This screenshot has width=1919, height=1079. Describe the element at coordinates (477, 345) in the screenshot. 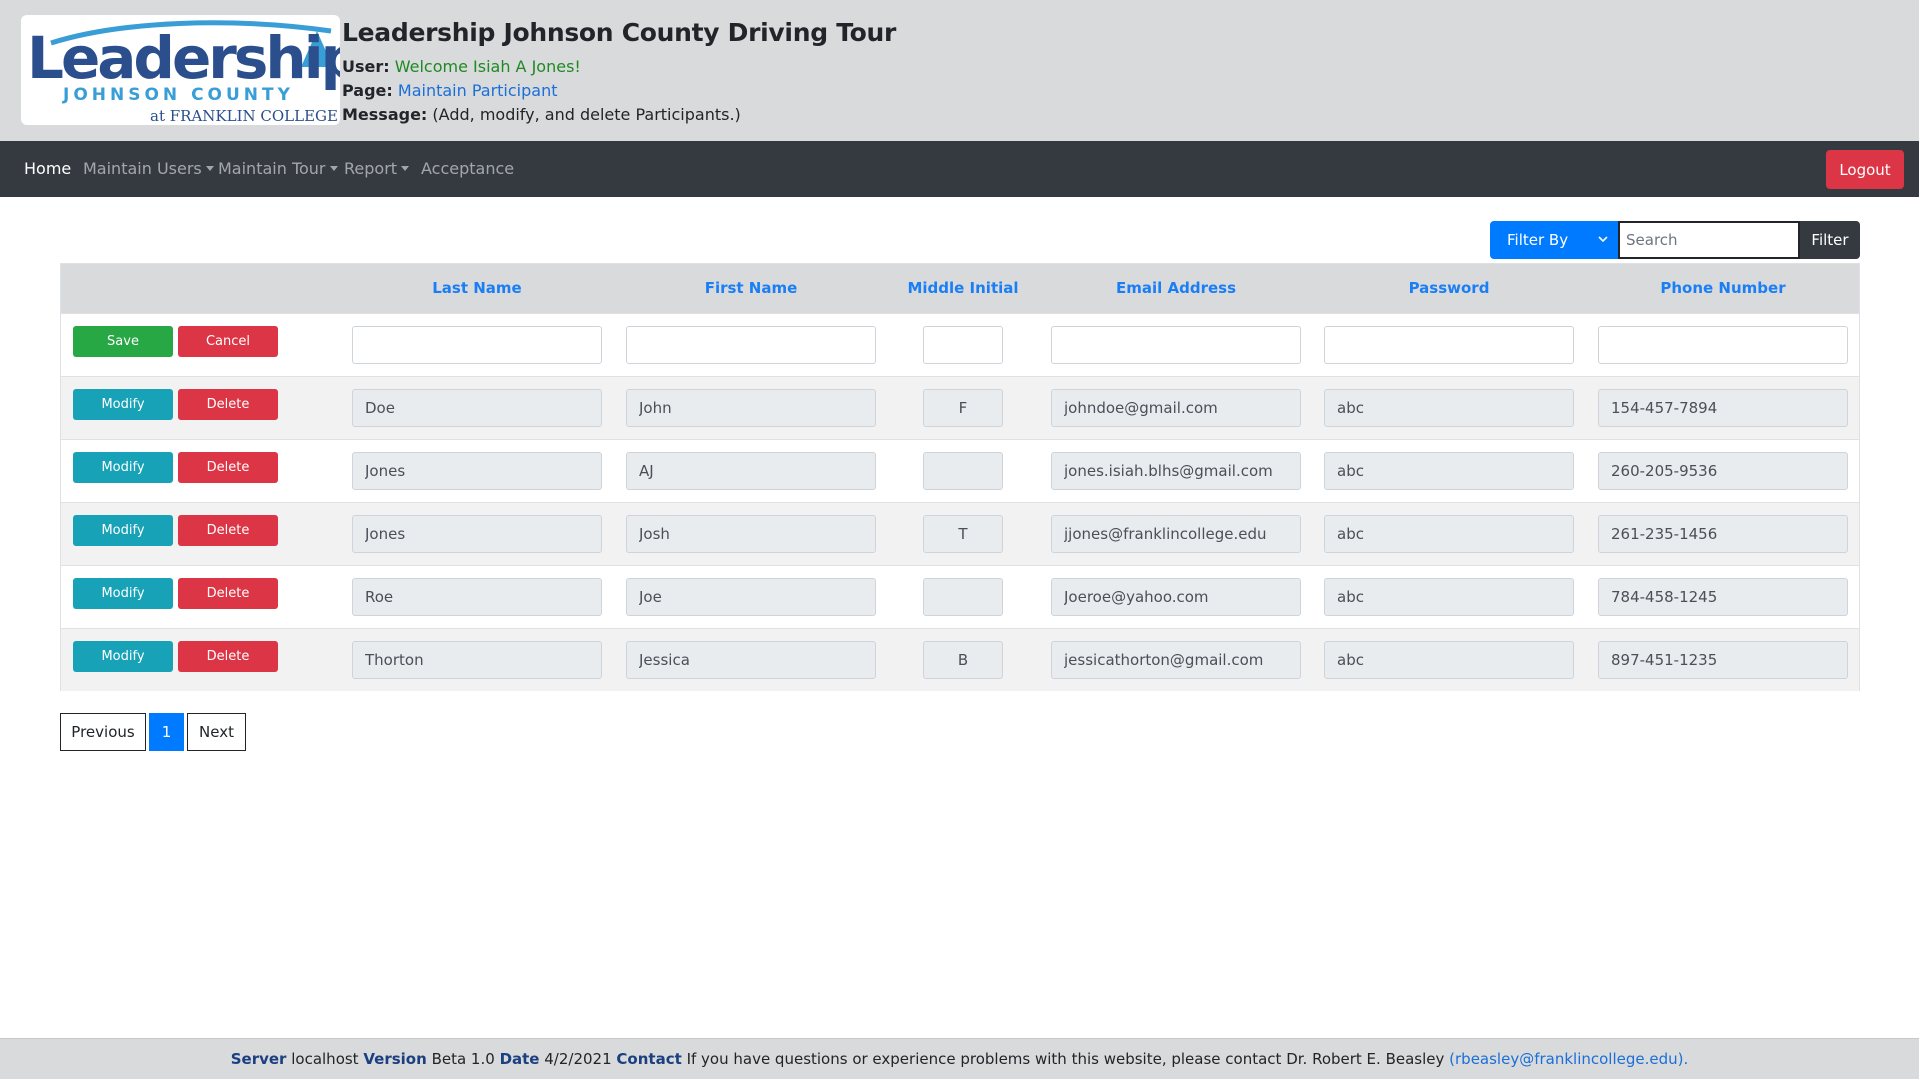

I see `new-last-name-input` at that location.